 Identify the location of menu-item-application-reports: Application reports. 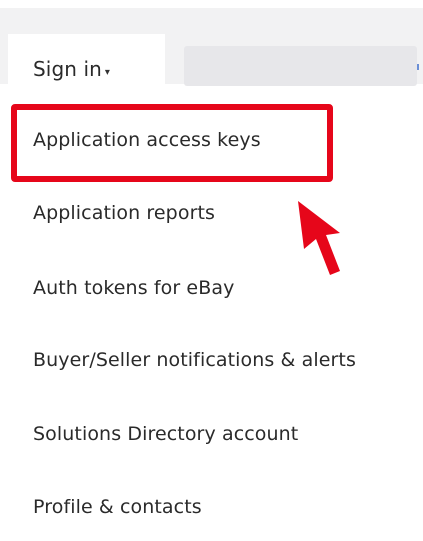
(124, 213).